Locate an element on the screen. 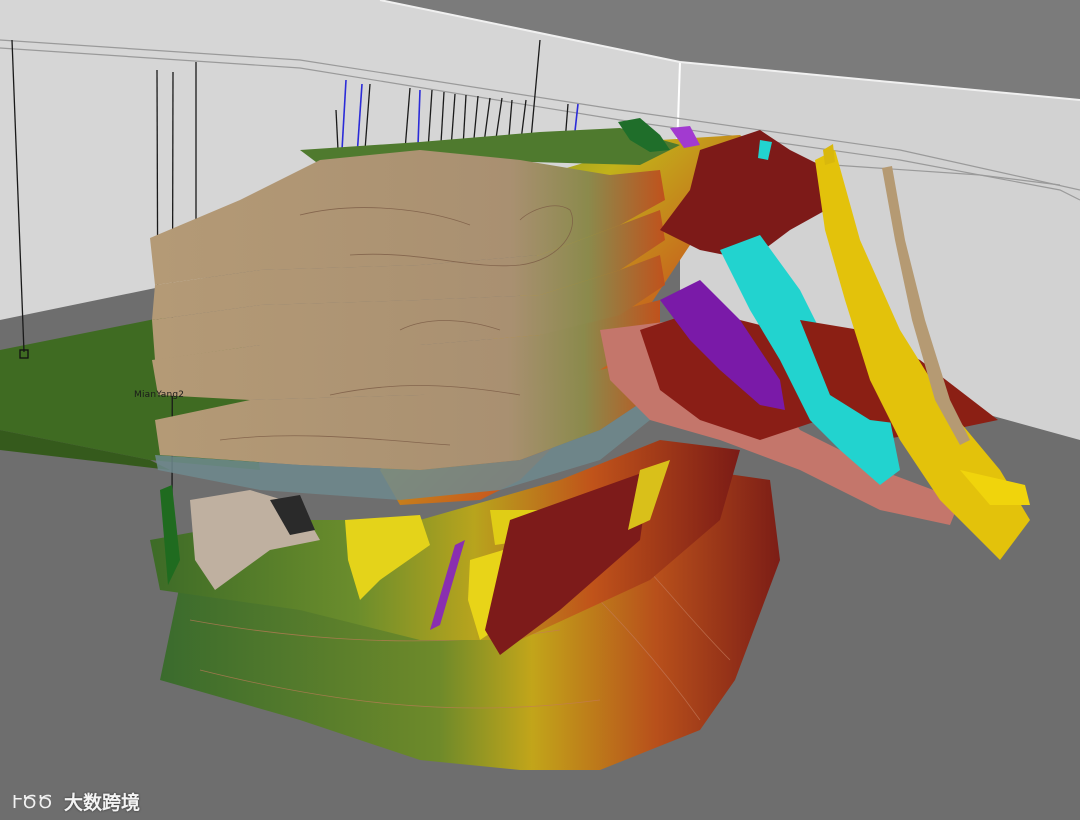  watermark-logo-icon: ՒԾԾ is located at coordinates (32, 802).